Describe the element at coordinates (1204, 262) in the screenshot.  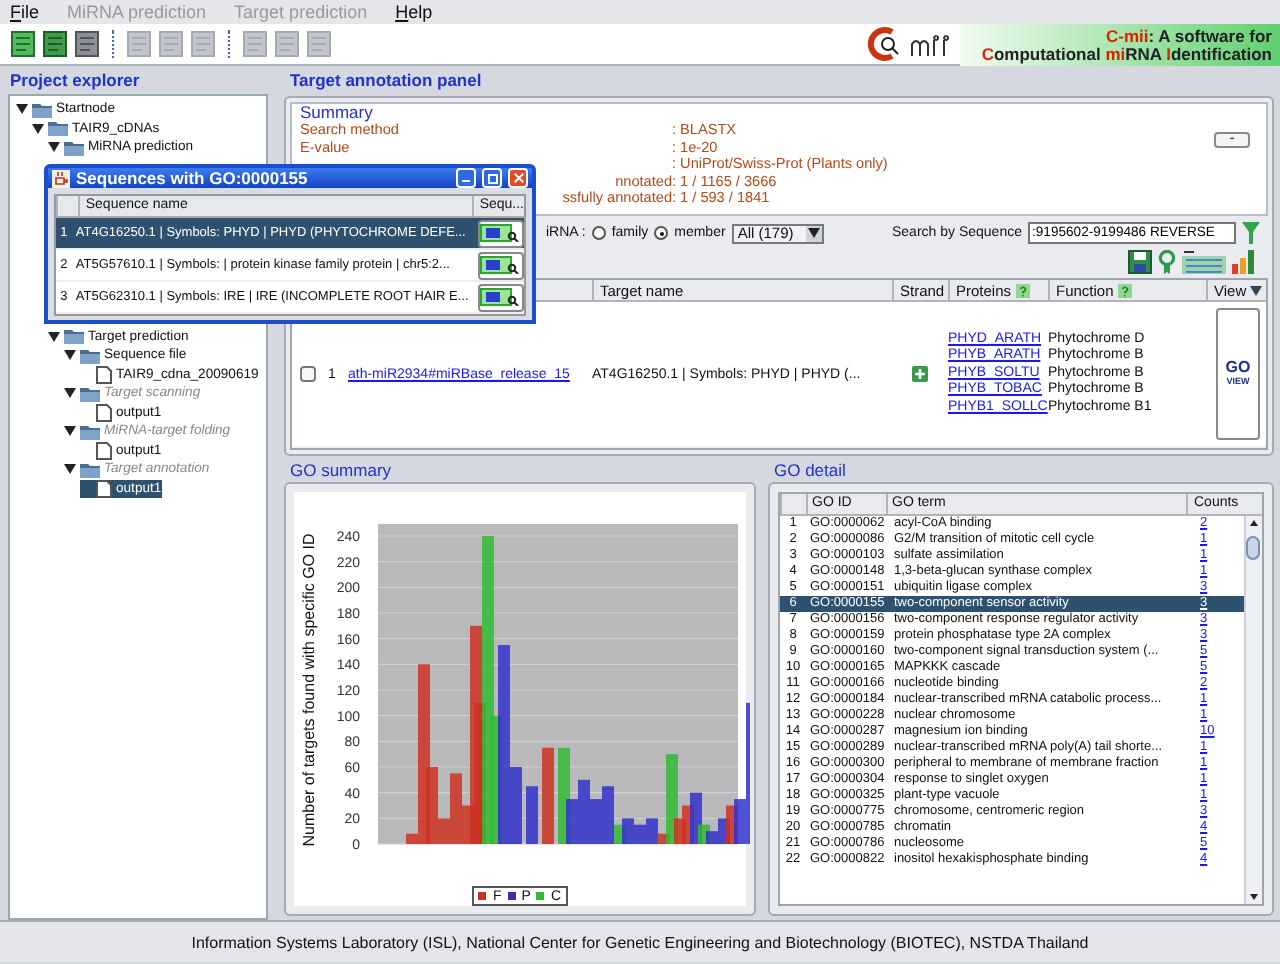
I see `grid-icon` at that location.